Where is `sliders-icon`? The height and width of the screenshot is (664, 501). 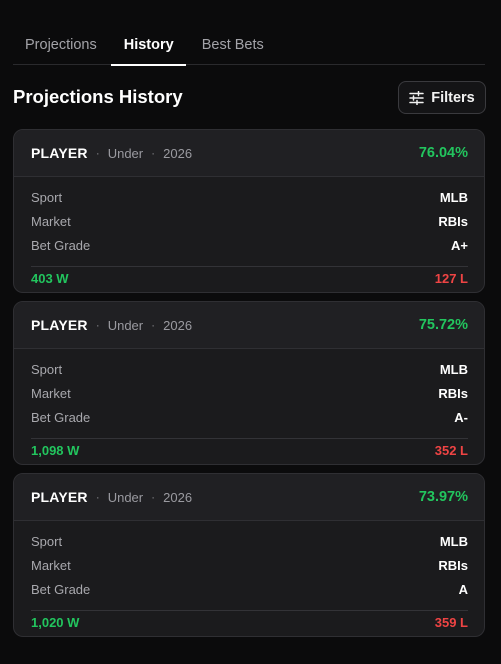 sliders-icon is located at coordinates (416, 97).